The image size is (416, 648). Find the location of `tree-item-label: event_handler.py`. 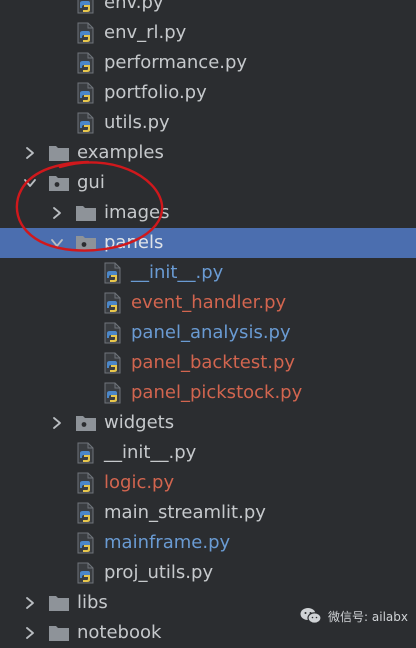

tree-item-label: event_handler.py is located at coordinates (209, 302).